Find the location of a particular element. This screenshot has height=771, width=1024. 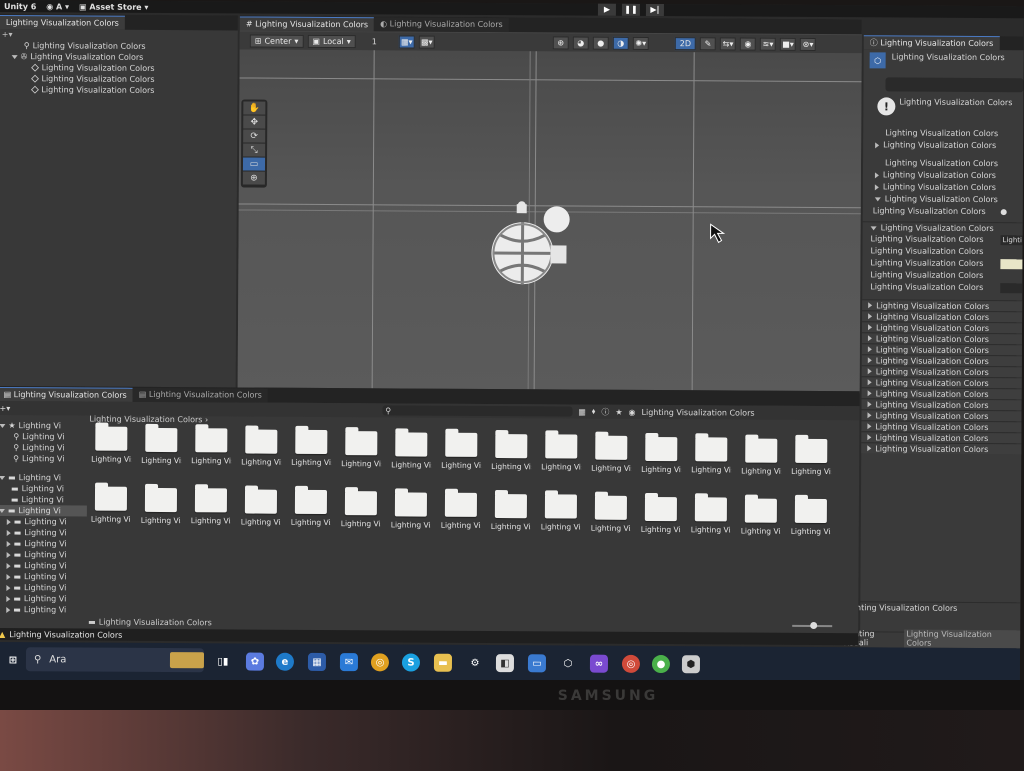

space-dropdown: ▣ Local ▾ is located at coordinates (331, 41).